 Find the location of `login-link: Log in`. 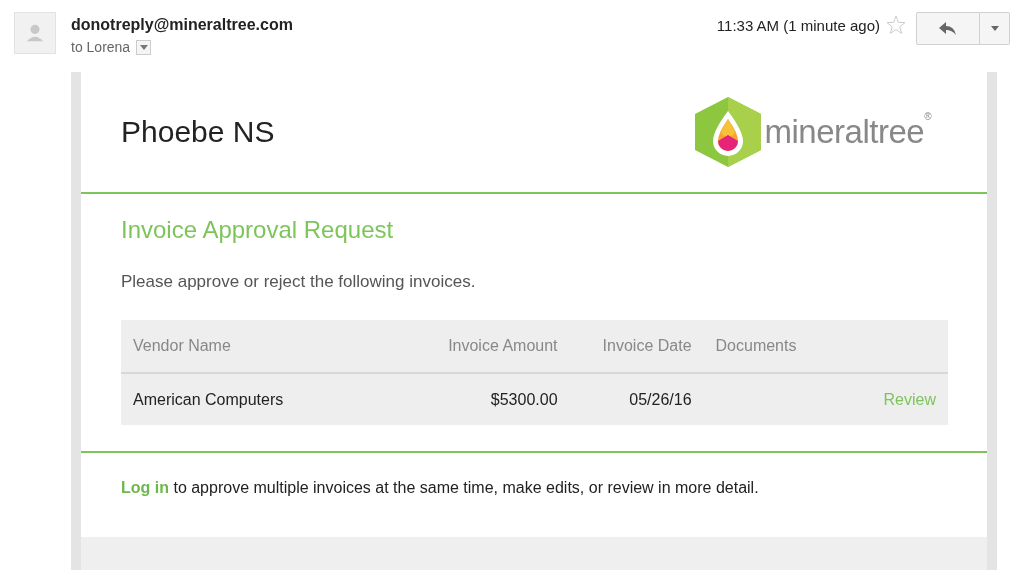

login-link: Log in is located at coordinates (145, 487).